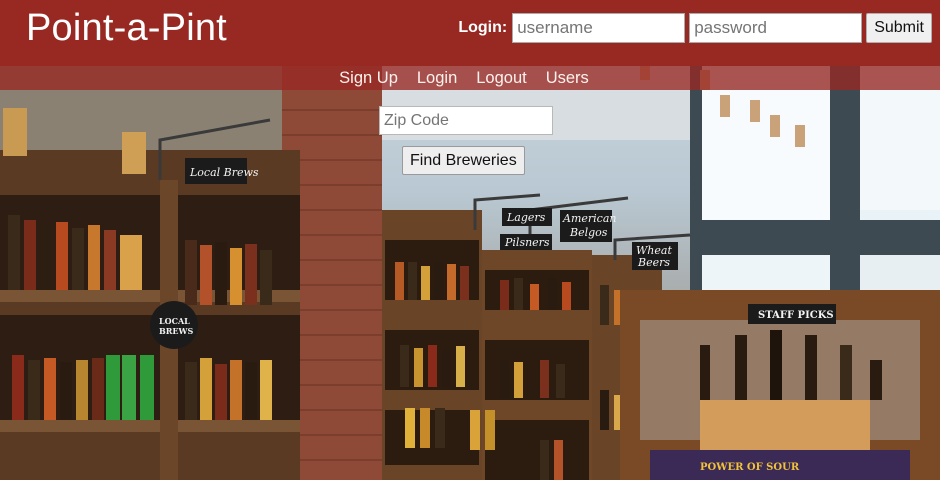 This screenshot has width=940, height=480. Describe the element at coordinates (588, 232) in the screenshot. I see `svg-text: Belgos` at that location.